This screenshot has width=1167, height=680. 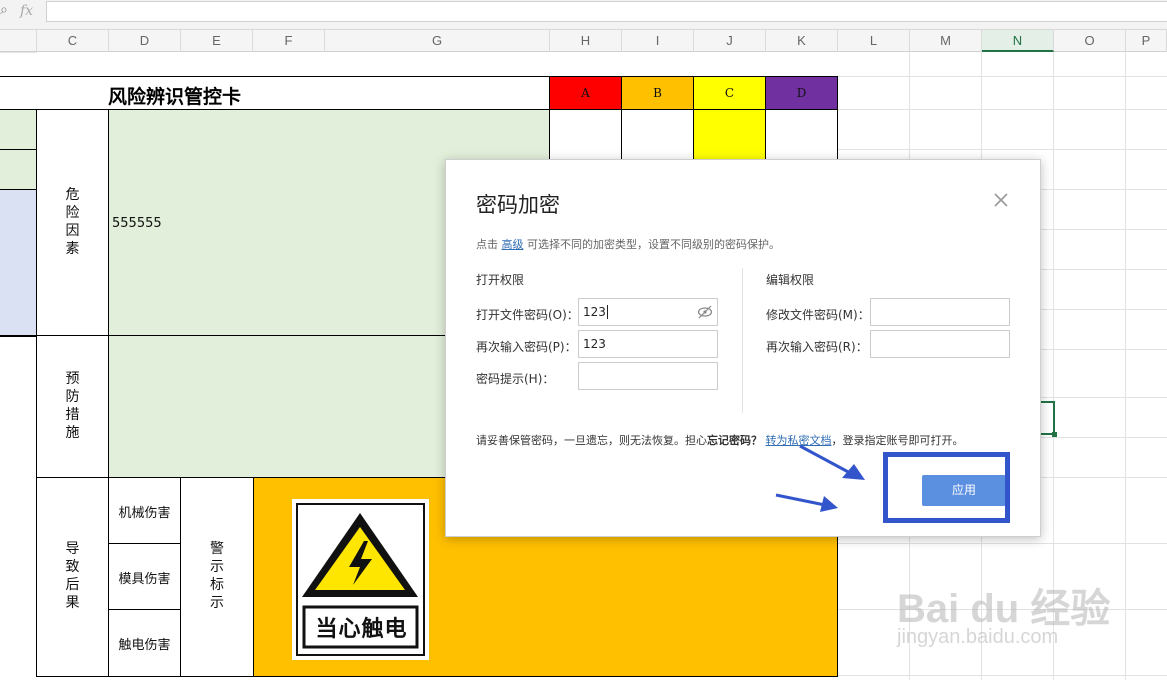 I want to click on edit-permission-heading: 编辑权限, so click(x=790, y=280).